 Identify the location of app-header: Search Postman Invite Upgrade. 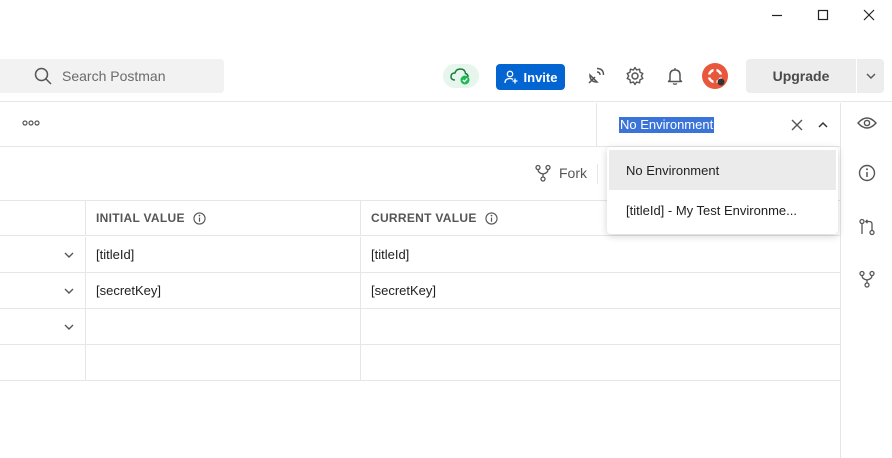
(446, 76).